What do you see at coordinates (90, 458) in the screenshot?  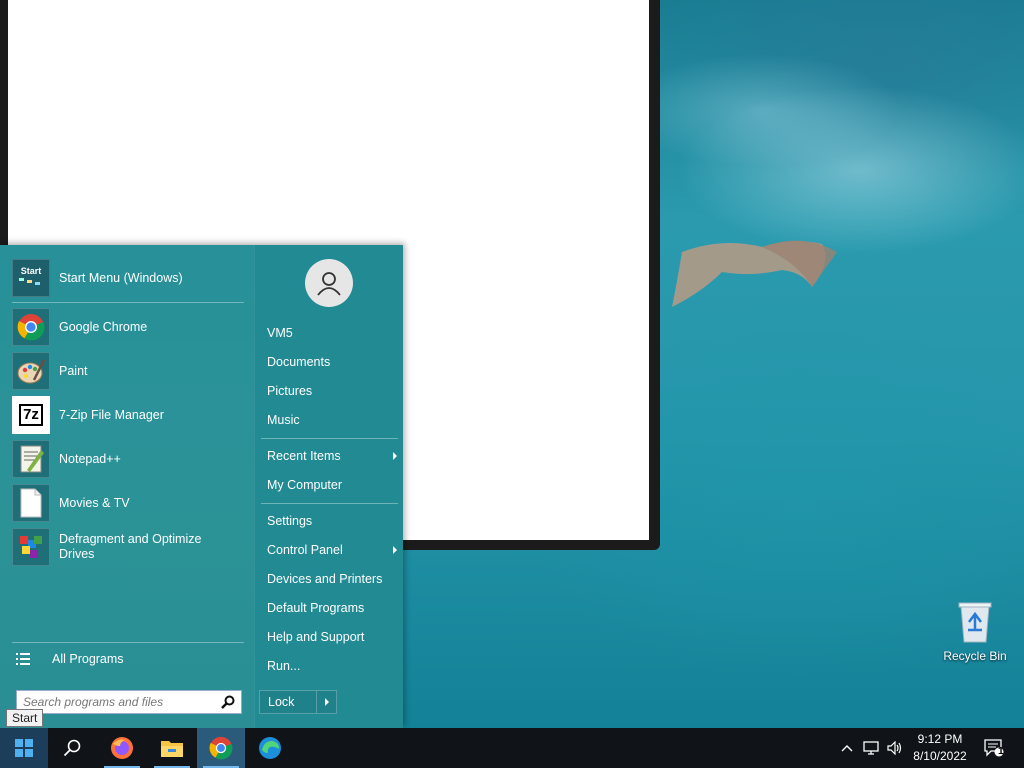 I see `program-label: Notepad++` at bounding box center [90, 458].